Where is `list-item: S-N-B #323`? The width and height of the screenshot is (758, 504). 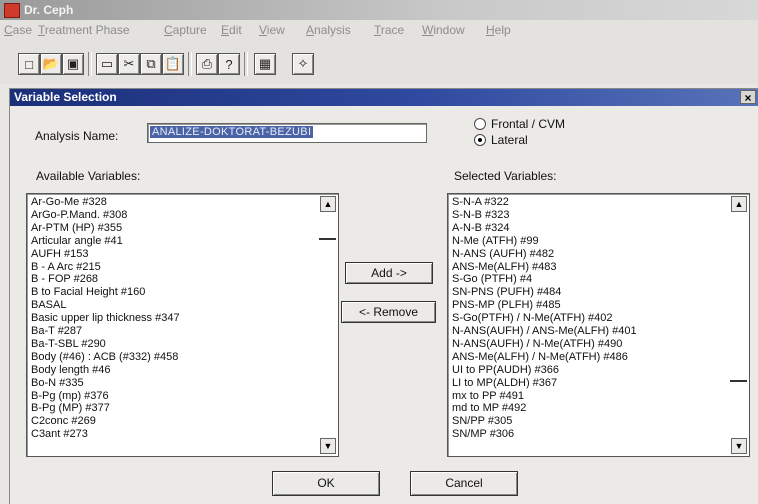 list-item: S-N-B #323 is located at coordinates (480, 215).